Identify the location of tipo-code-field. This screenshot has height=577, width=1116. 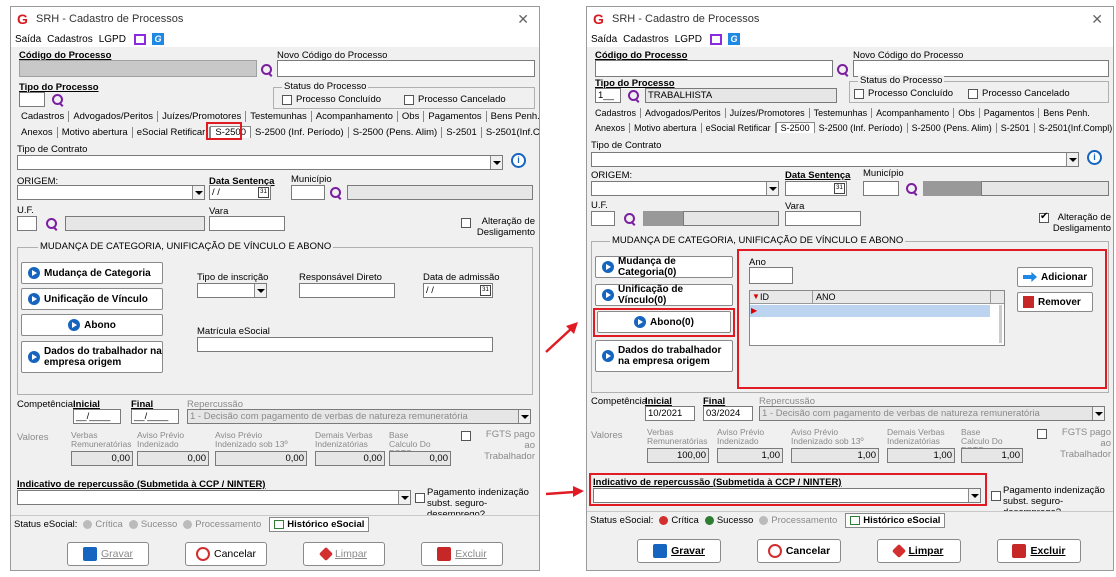
(32, 99).